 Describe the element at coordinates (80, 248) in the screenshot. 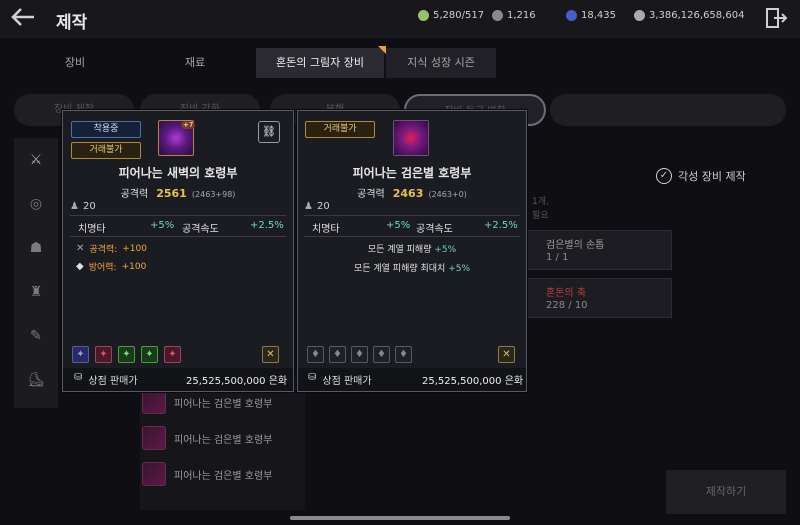

I see `sword-icon: ✕` at that location.